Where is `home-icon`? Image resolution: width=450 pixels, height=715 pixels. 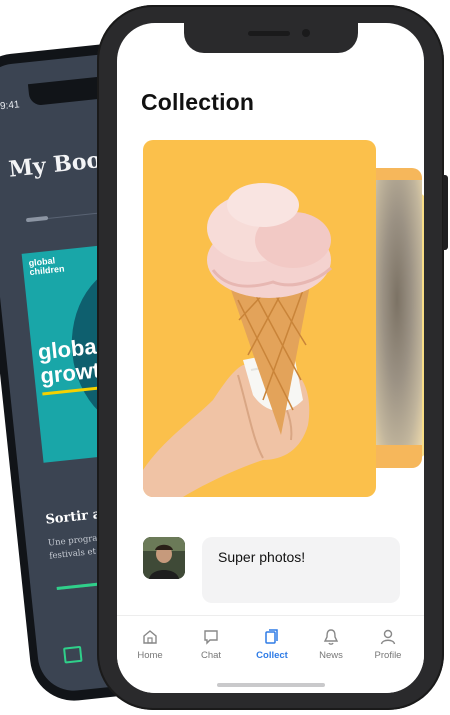
home-icon is located at coordinates (150, 637).